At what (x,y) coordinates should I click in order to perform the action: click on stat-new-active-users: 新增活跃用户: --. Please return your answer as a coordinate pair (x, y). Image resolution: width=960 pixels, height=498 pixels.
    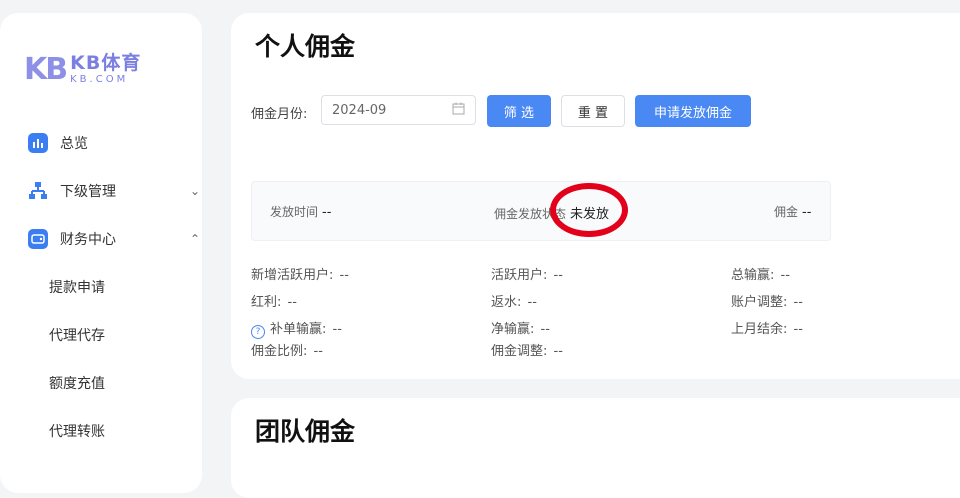
    Looking at the image, I should click on (300, 275).